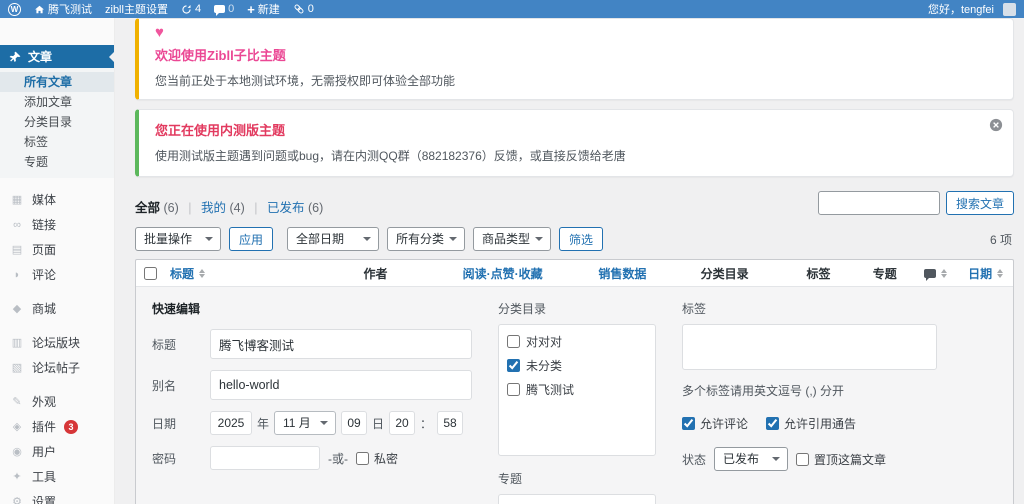 This screenshot has width=1024, height=504. Describe the element at coordinates (17, 477) in the screenshot. I see `tools-icon: ✦` at that location.